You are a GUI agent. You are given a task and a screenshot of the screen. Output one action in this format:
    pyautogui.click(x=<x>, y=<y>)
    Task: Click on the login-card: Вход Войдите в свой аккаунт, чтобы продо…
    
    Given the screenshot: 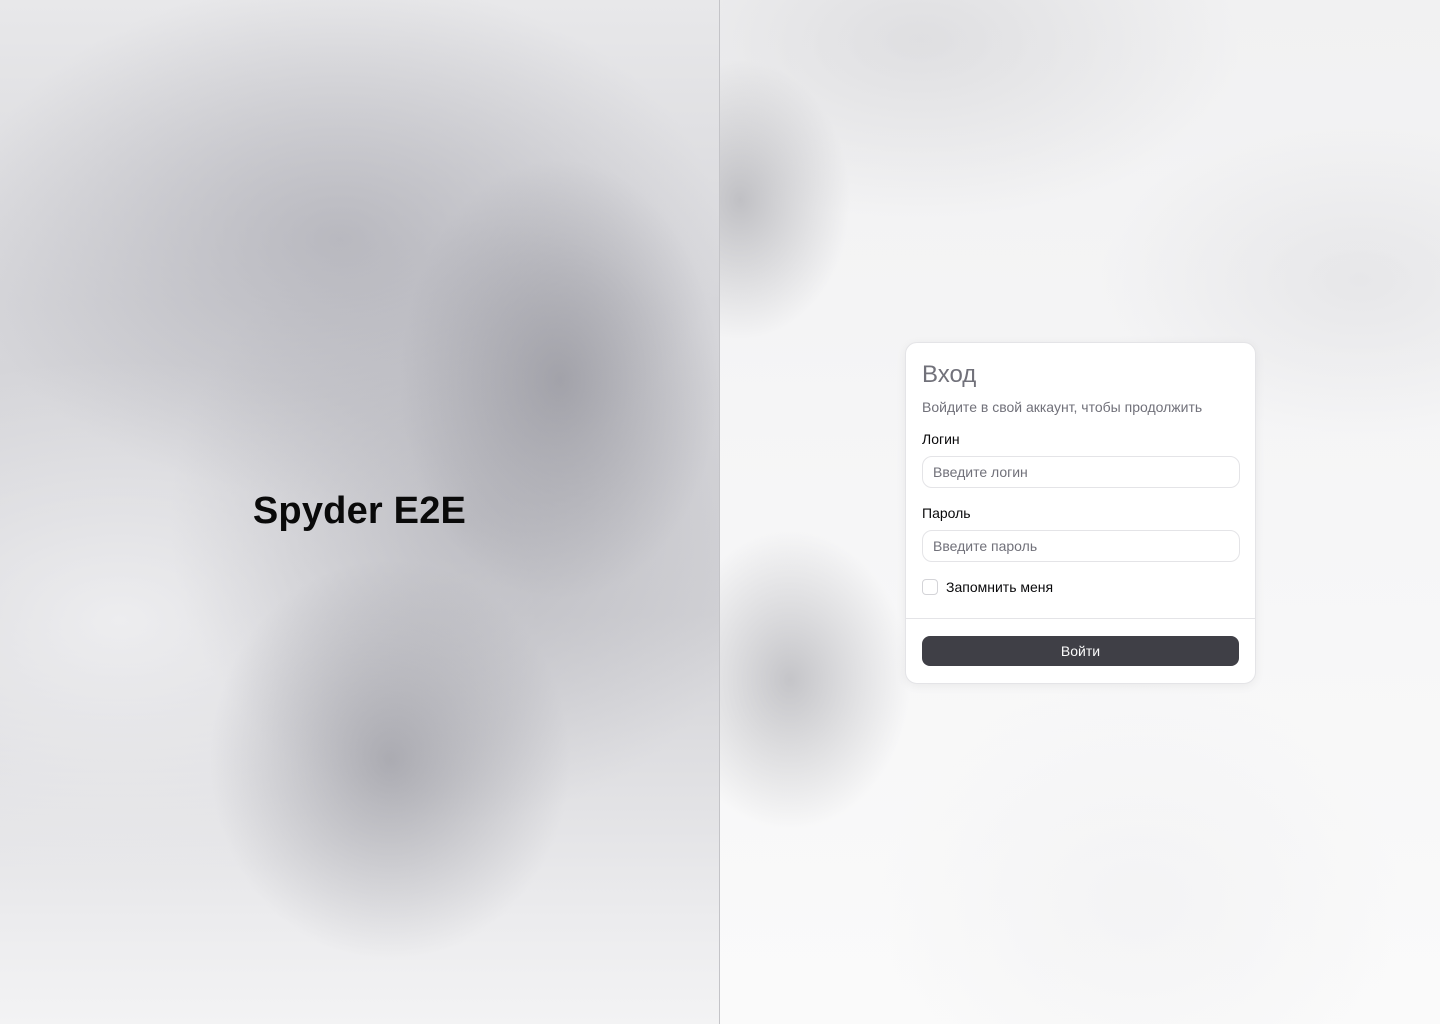 What is the action you would take?
    pyautogui.click(x=1080, y=513)
    